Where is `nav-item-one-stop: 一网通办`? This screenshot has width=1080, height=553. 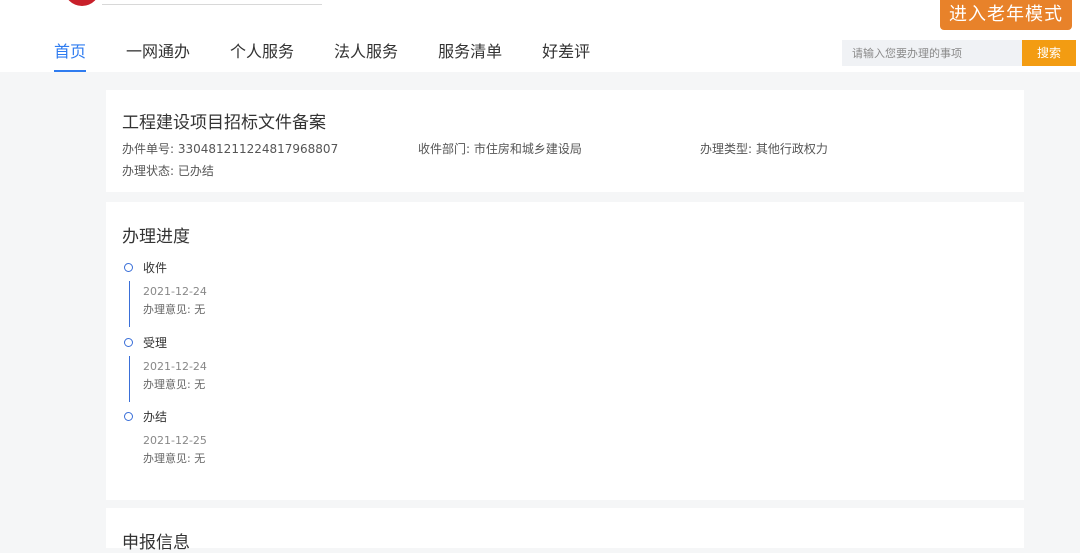 nav-item-one-stop: 一网通办 is located at coordinates (158, 55).